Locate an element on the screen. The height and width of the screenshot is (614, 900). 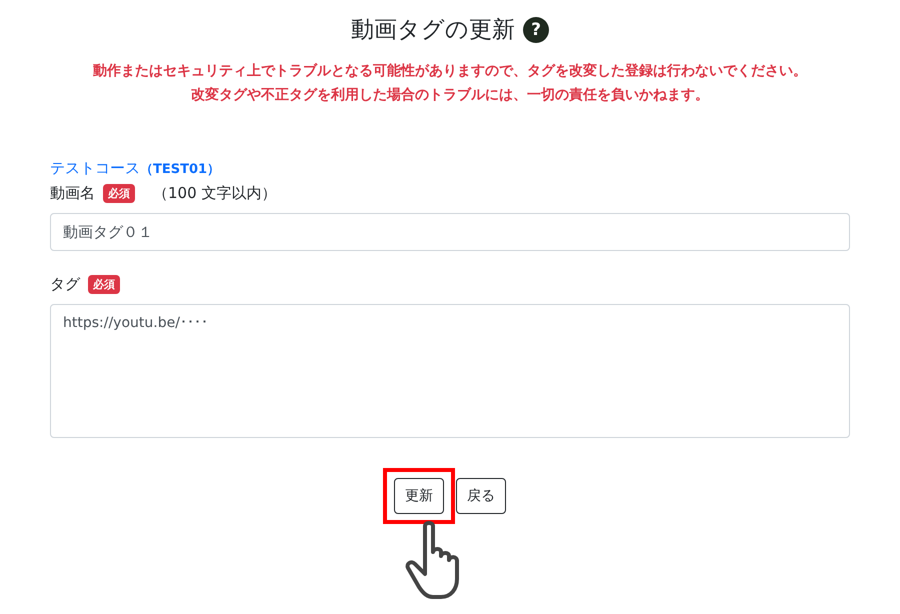
form-button: 更新 is located at coordinates (419, 496).